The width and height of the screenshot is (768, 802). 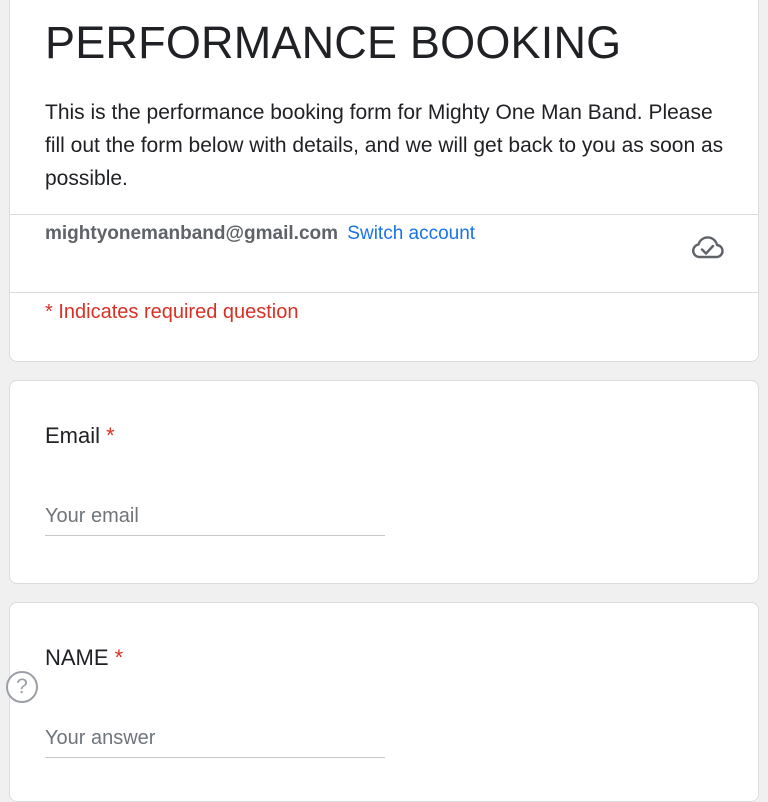 I want to click on name-input, so click(x=215, y=738).